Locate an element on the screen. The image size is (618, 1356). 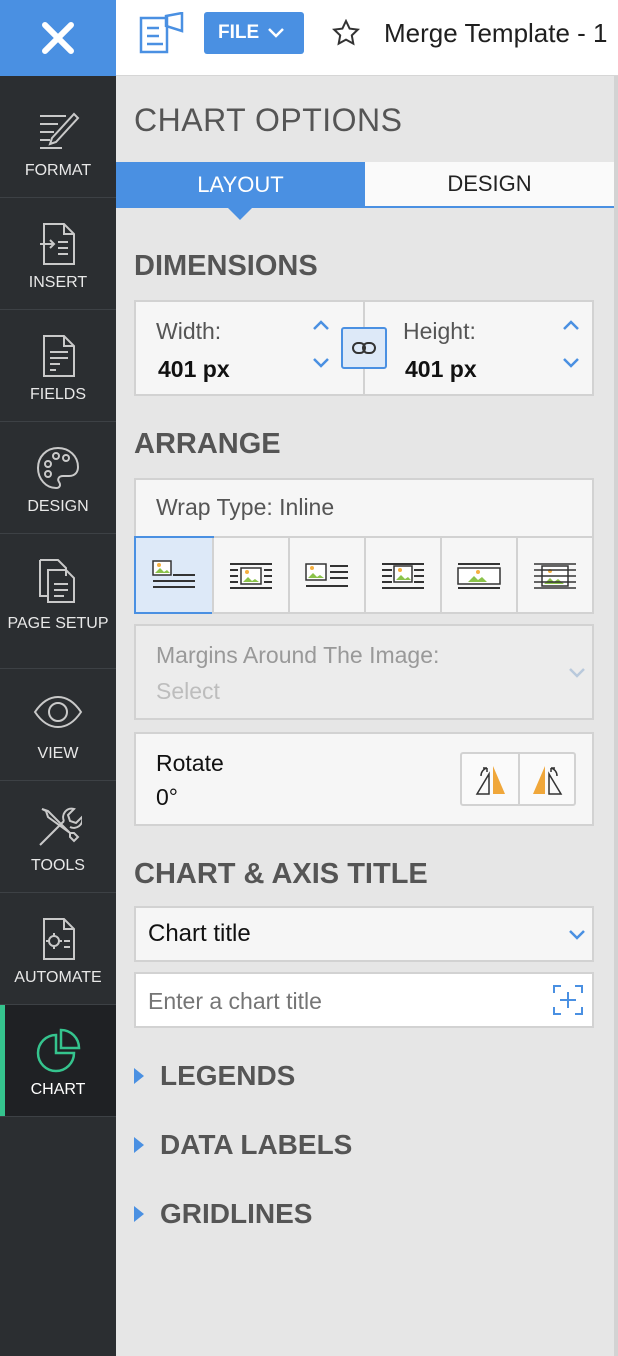
pie-chart-icon is located at coordinates (58, 1050).